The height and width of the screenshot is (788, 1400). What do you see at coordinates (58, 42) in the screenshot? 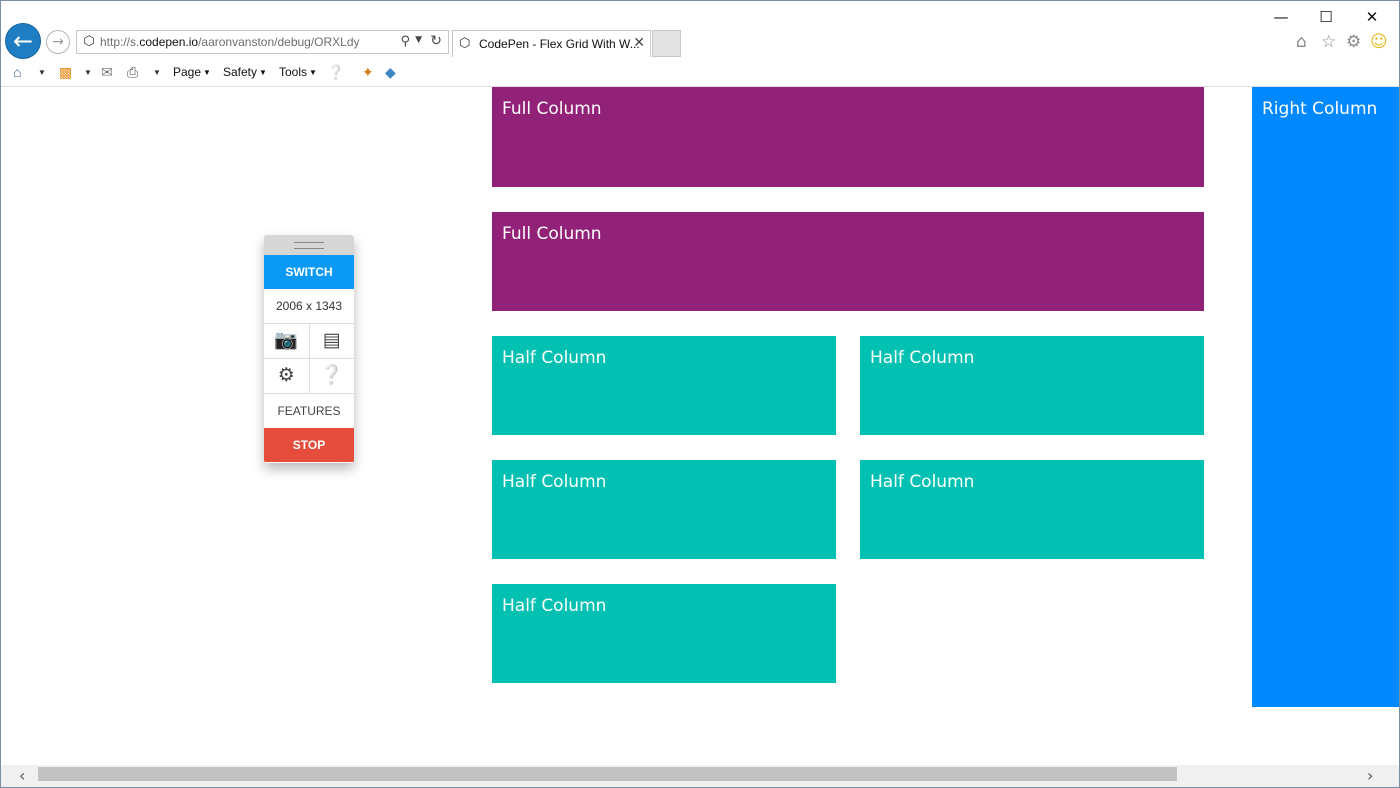
I see `forward-button: →` at bounding box center [58, 42].